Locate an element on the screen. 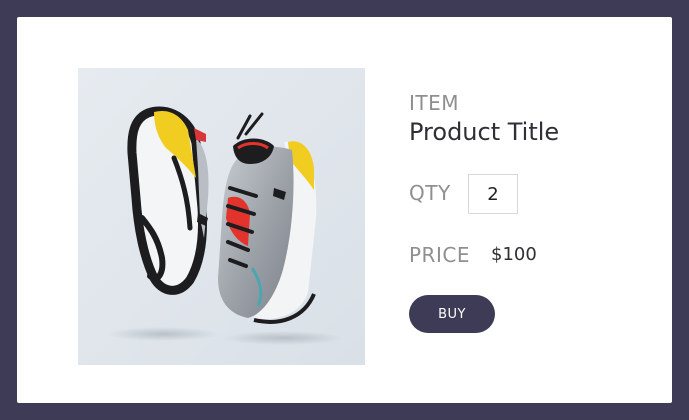 This screenshot has height=420, width=689. price-value: $100 is located at coordinates (514, 254).